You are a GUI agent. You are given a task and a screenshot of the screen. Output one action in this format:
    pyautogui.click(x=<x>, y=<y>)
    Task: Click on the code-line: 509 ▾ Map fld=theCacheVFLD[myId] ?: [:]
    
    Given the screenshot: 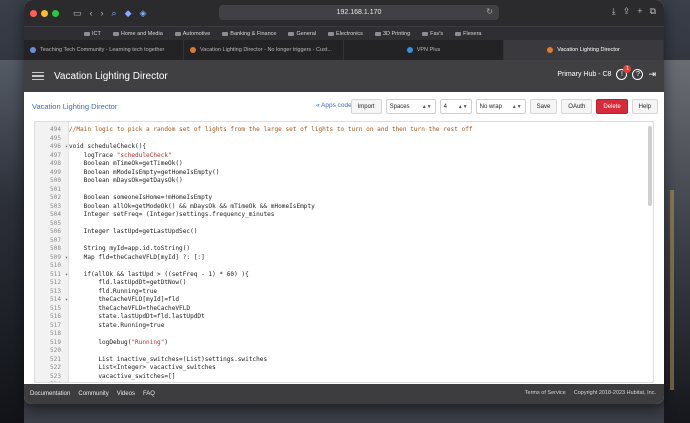 What is the action you would take?
    pyautogui.click(x=341, y=258)
    